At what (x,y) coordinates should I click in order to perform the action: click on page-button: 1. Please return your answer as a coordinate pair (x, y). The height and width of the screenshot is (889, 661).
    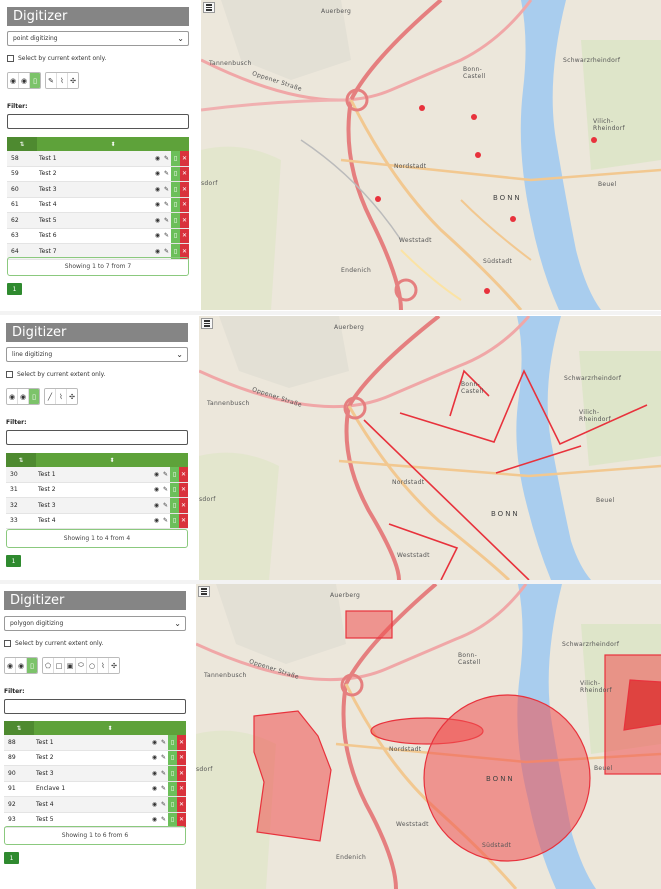
    Looking at the image, I should click on (13, 561).